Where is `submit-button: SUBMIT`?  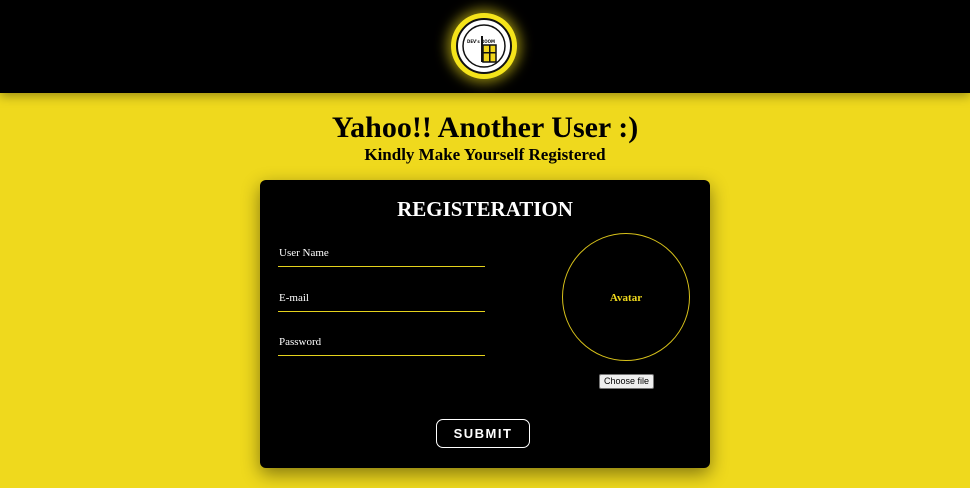 submit-button: SUBMIT is located at coordinates (483, 433).